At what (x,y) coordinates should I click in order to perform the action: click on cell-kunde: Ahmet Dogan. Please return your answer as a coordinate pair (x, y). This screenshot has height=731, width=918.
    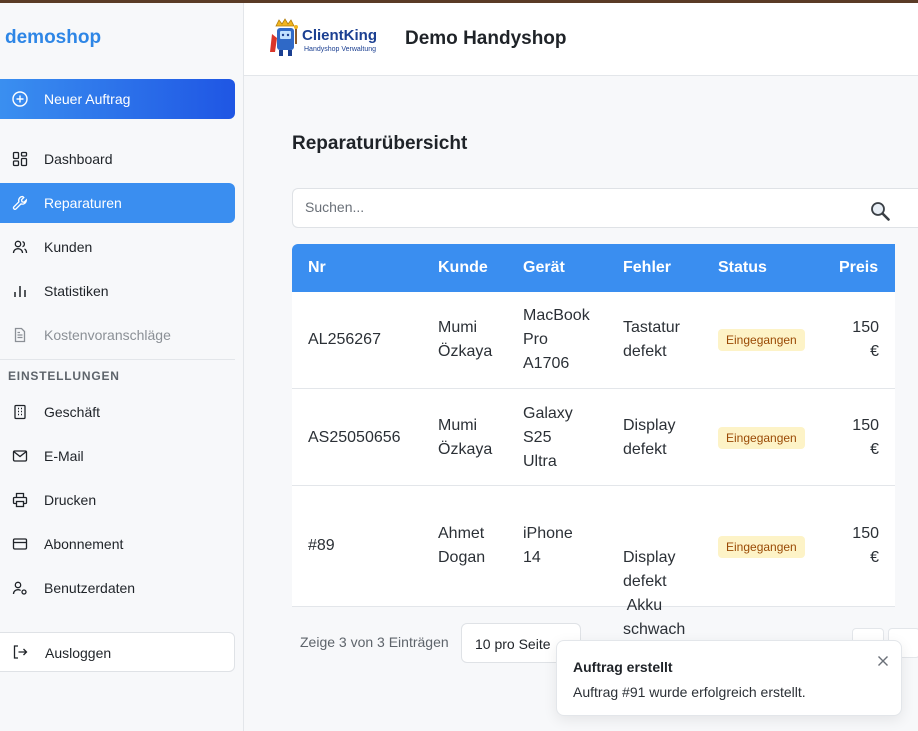
    Looking at the image, I should click on (462, 545).